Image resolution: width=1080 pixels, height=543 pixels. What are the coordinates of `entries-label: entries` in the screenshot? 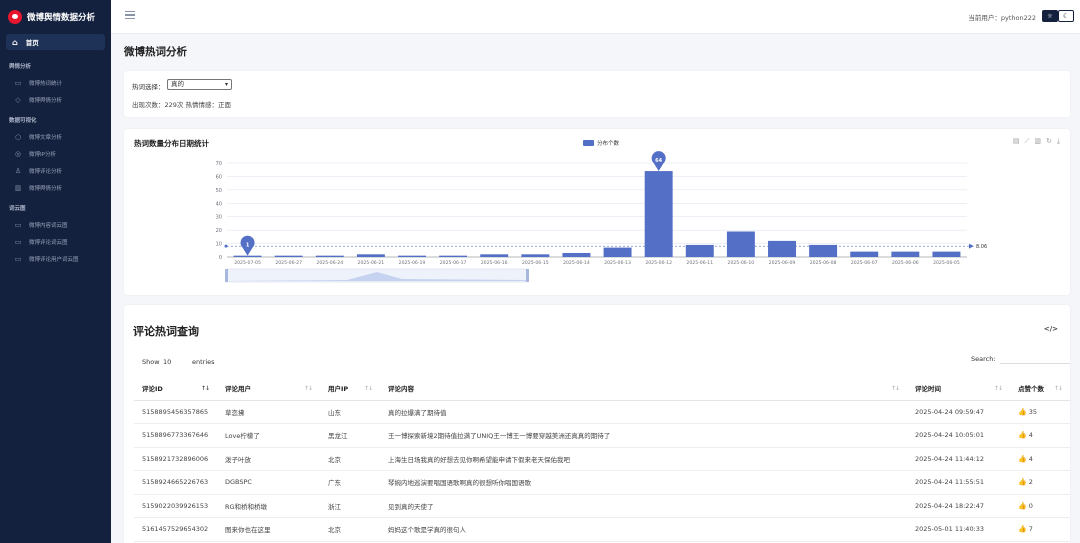 It's located at (203, 362).